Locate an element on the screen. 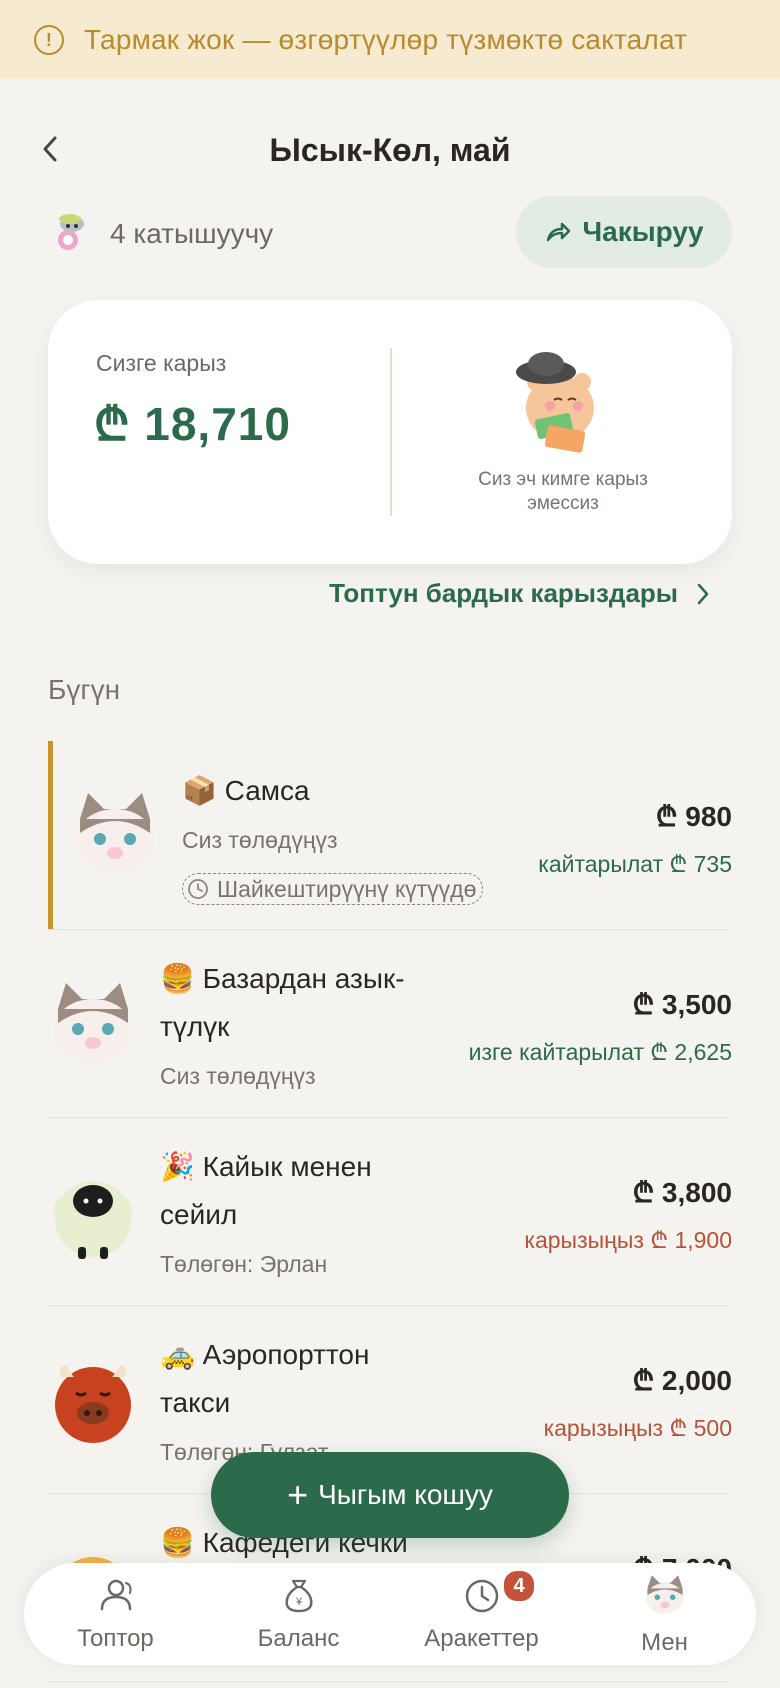  tab-groups: Топтор is located at coordinates (115, 1614).